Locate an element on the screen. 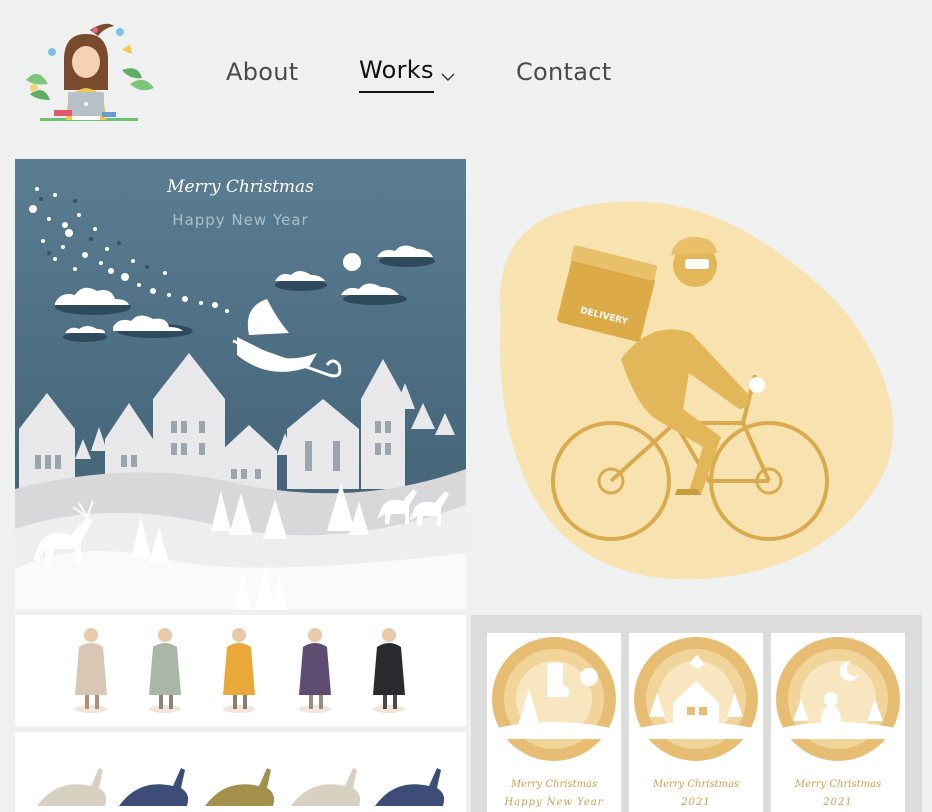  hares-artwork is located at coordinates (241, 787).